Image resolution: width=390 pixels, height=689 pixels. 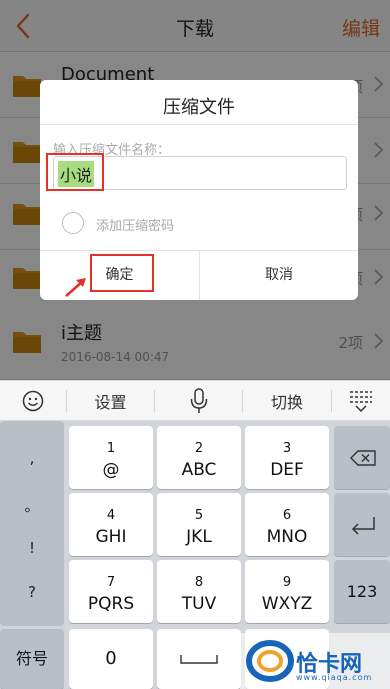 I want to click on keyboard-collapse-icon, so click(x=361, y=402).